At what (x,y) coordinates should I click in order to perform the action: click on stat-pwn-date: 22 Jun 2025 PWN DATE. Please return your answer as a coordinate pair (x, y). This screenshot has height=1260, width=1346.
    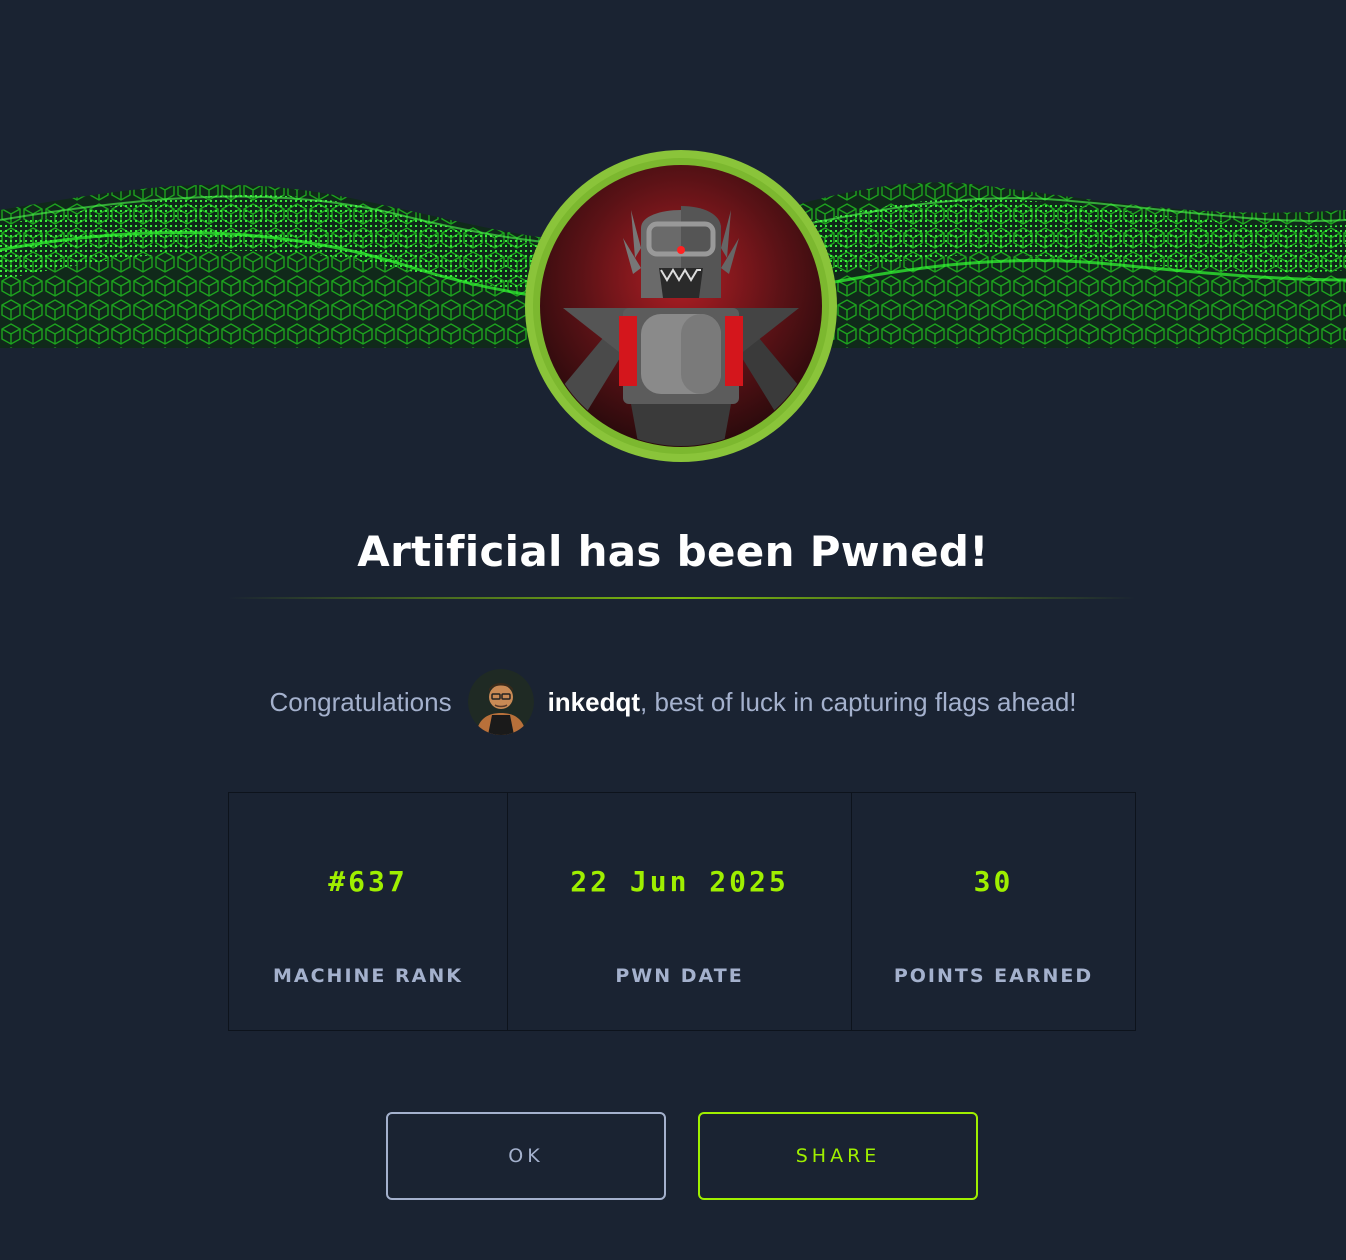
    Looking at the image, I should click on (680, 911).